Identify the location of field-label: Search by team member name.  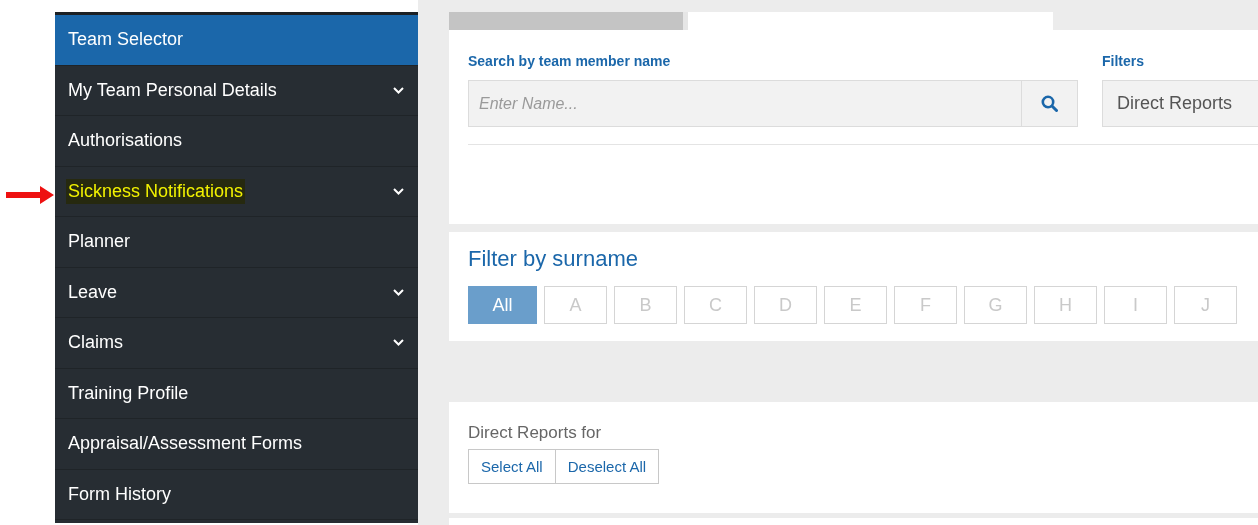
(570, 62).